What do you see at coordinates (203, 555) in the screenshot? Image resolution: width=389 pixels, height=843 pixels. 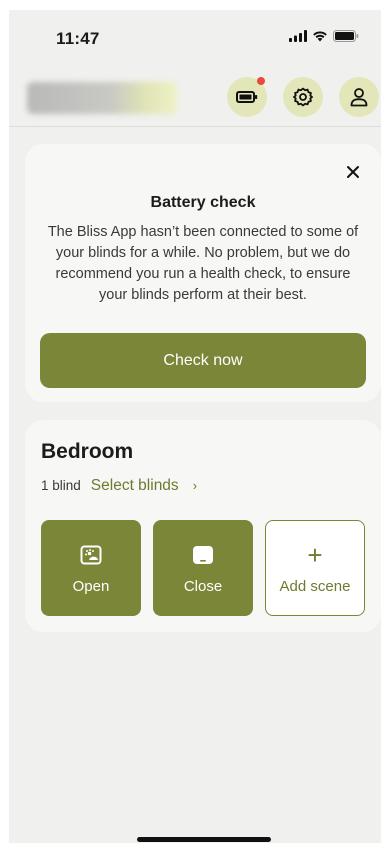 I see `close-blind-icon` at bounding box center [203, 555].